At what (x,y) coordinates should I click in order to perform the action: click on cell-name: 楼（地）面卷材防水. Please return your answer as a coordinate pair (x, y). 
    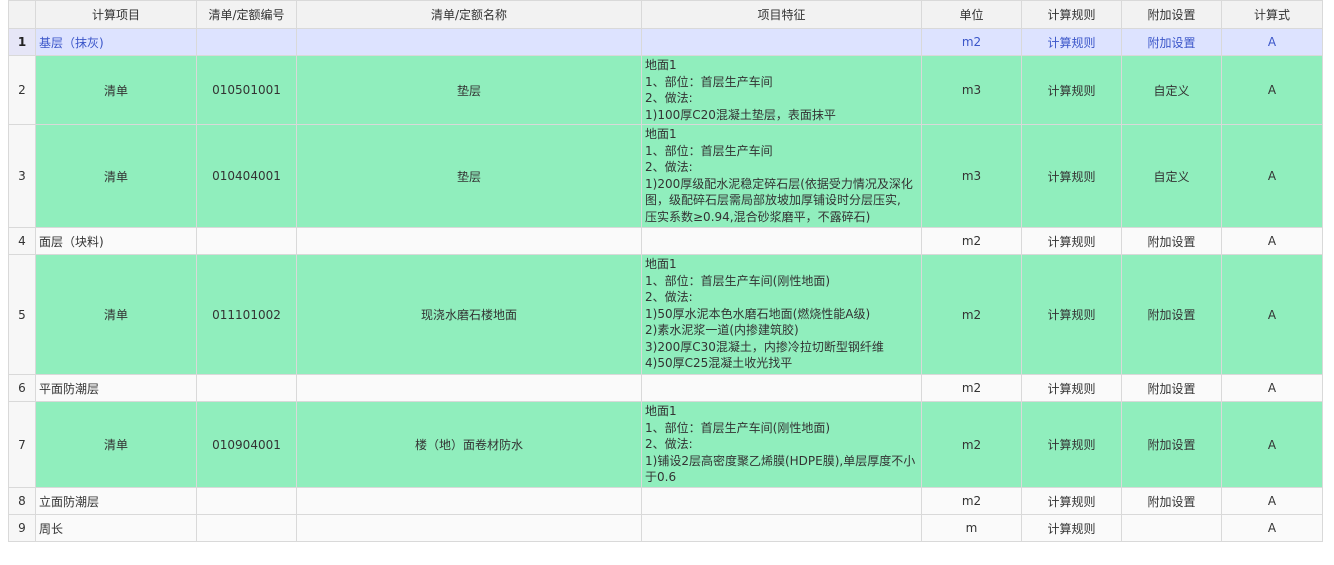
    Looking at the image, I should click on (469, 444).